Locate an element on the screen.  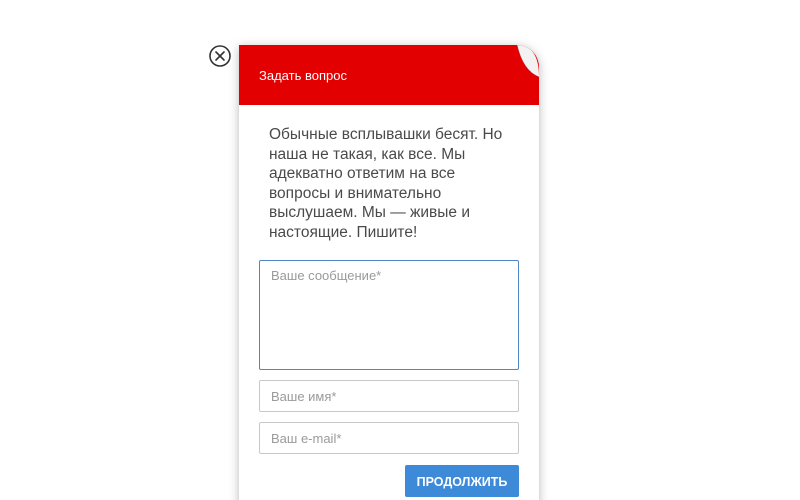
close-icon is located at coordinates (220, 56).